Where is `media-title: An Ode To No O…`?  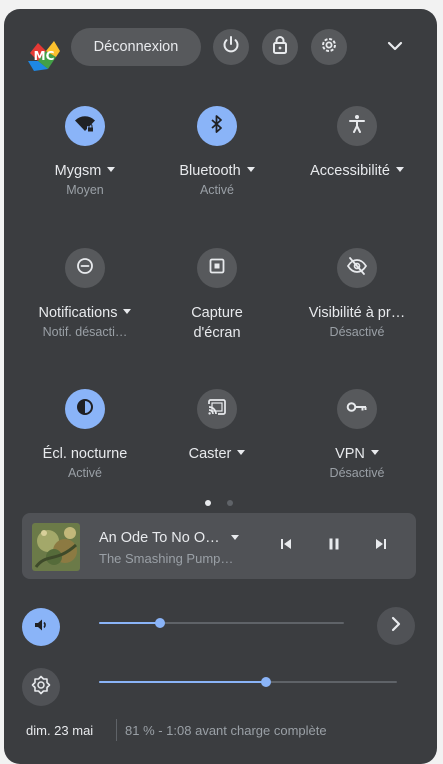 media-title: An Ode To No O… is located at coordinates (159, 538).